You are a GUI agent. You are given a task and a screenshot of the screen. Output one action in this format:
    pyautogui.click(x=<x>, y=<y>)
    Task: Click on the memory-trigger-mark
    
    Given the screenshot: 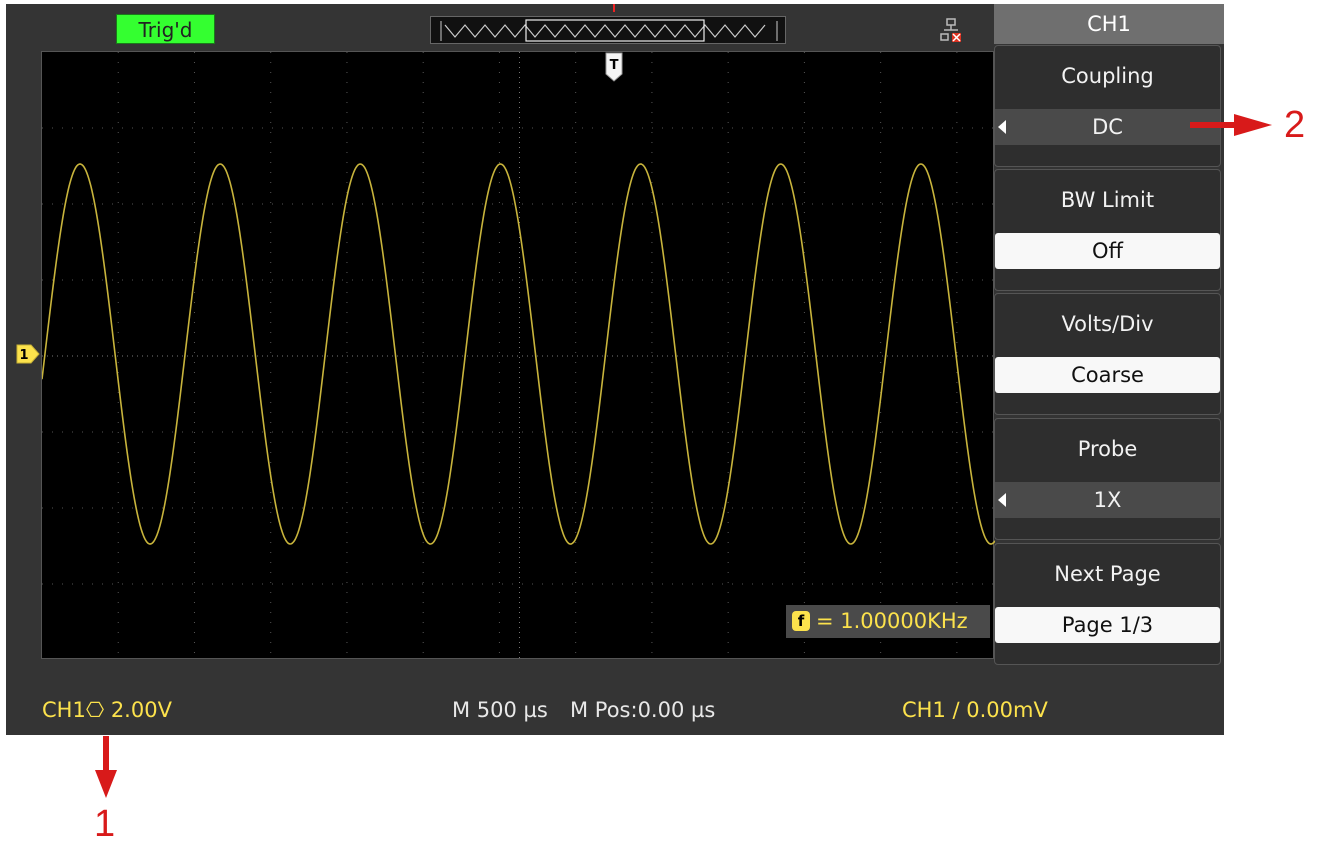 What is the action you would take?
    pyautogui.click(x=614, y=8)
    